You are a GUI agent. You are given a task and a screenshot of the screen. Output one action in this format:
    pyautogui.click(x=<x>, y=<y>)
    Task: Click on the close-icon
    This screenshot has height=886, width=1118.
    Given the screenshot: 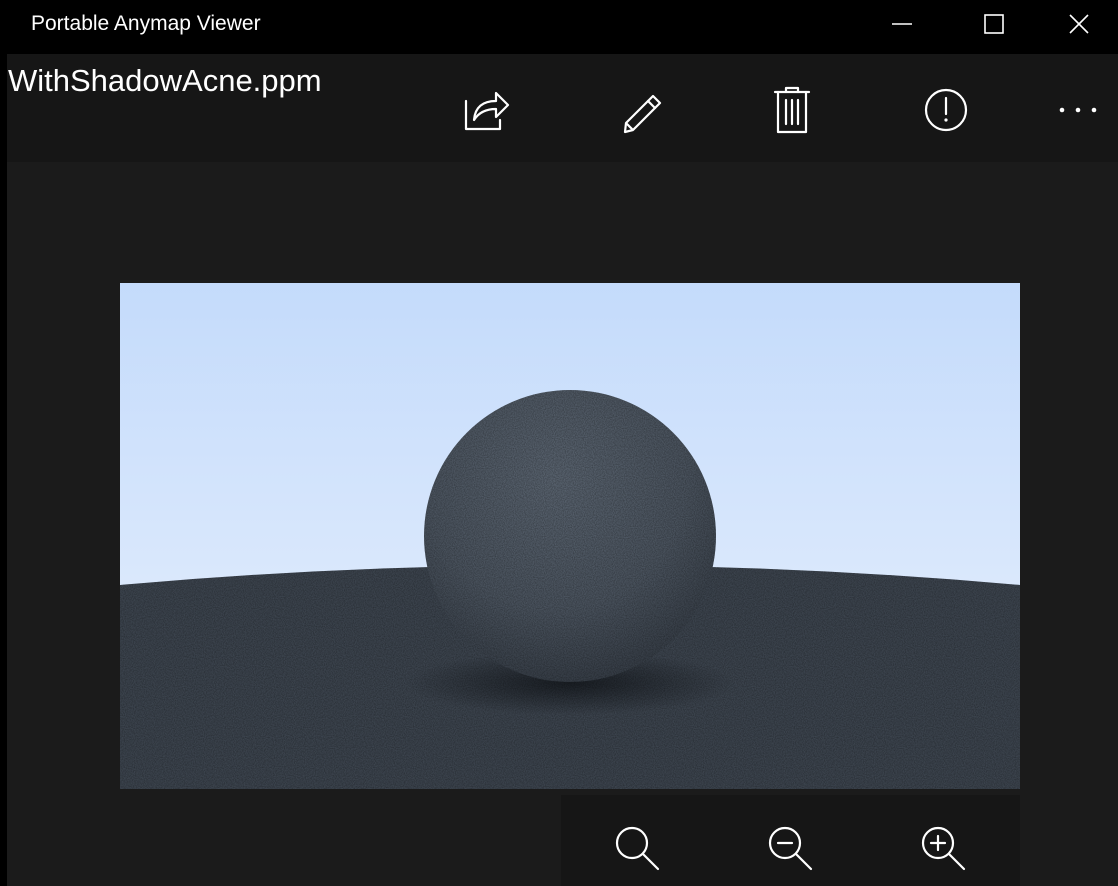 What is the action you would take?
    pyautogui.click(x=1079, y=24)
    